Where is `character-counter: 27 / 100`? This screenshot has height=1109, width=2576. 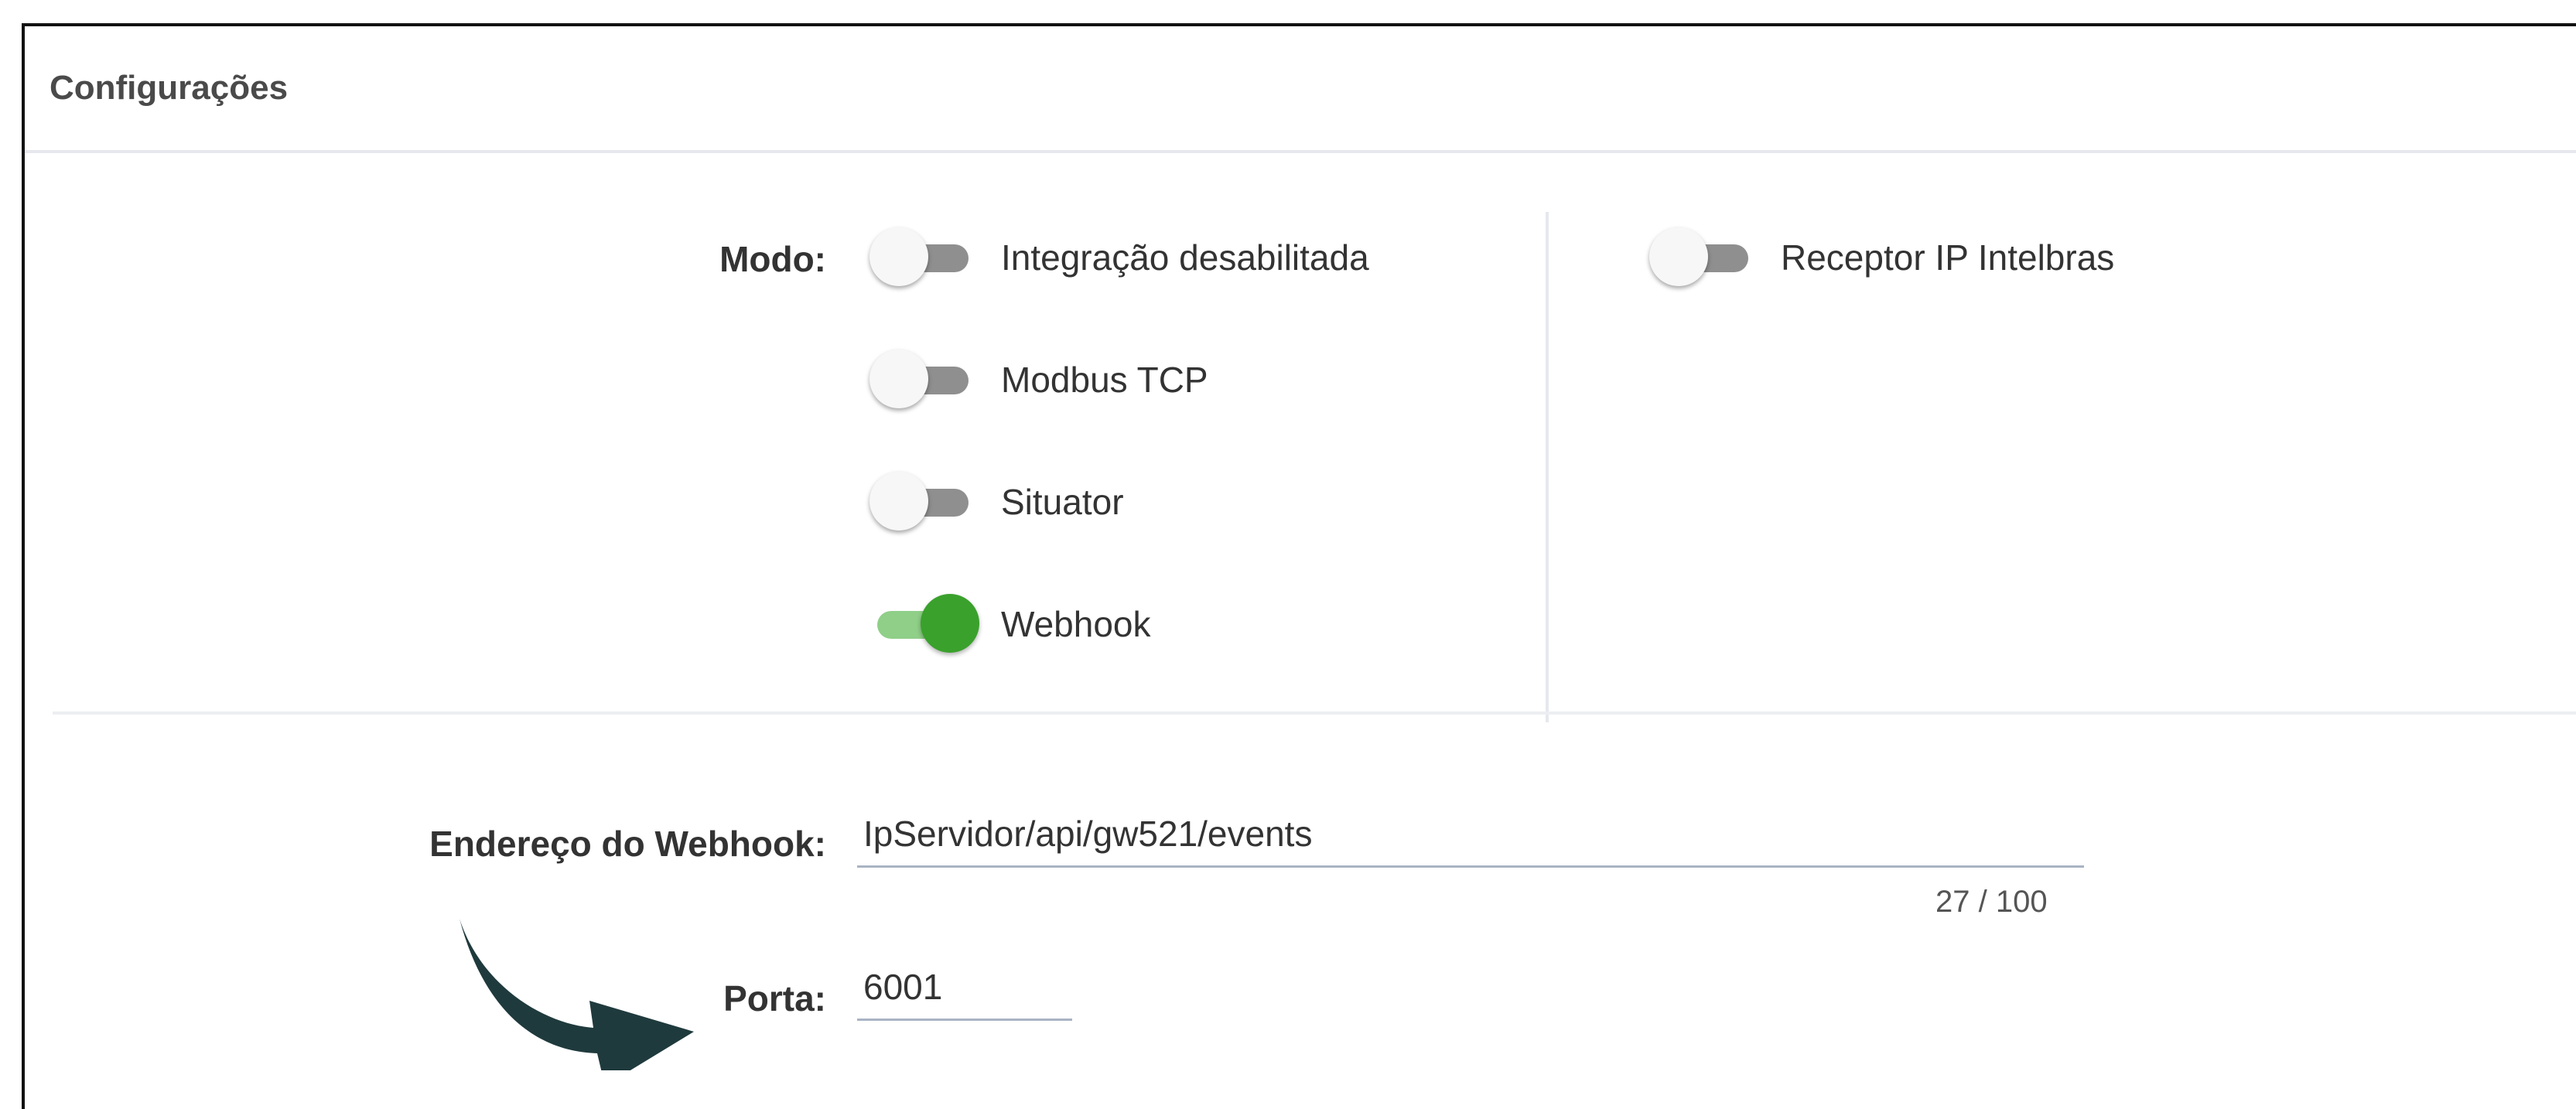
character-counter: 27 / 100 is located at coordinates (1991, 902).